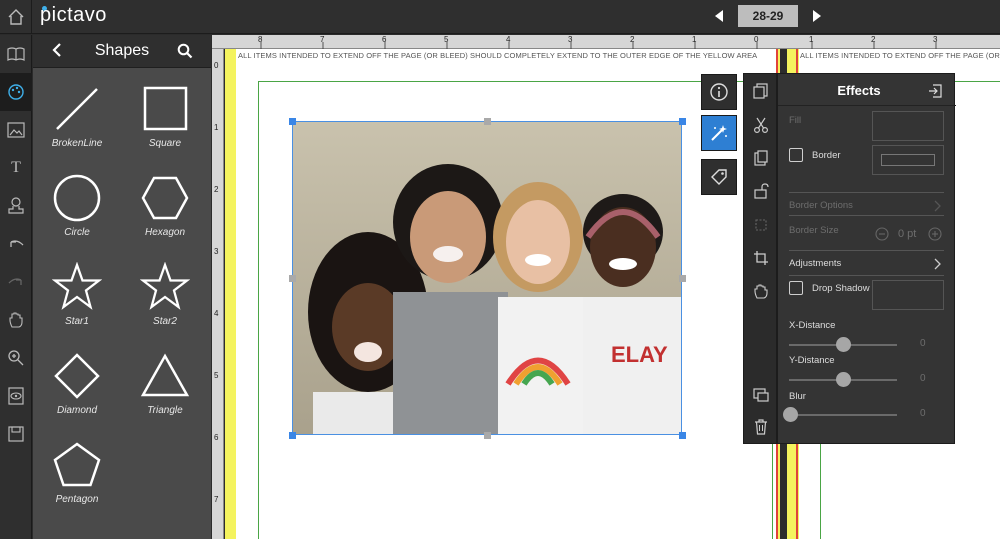 The height and width of the screenshot is (539, 1000). I want to click on zoom-in-icon, so click(16, 358).